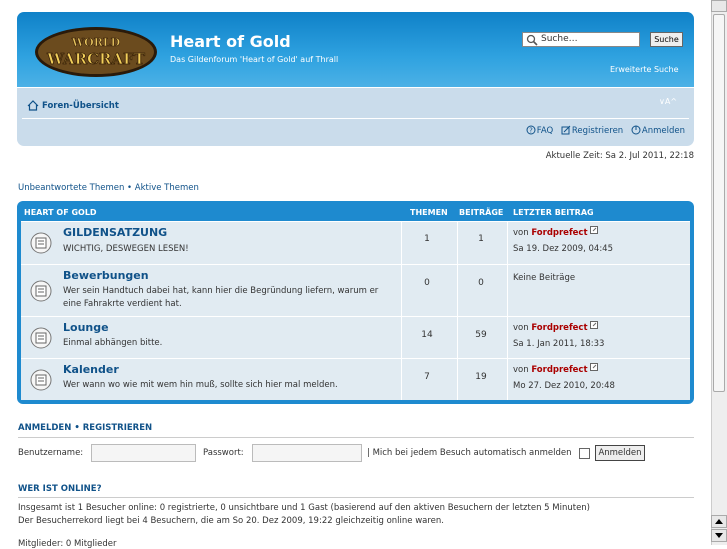  I want to click on search-button: Suche, so click(666, 39).